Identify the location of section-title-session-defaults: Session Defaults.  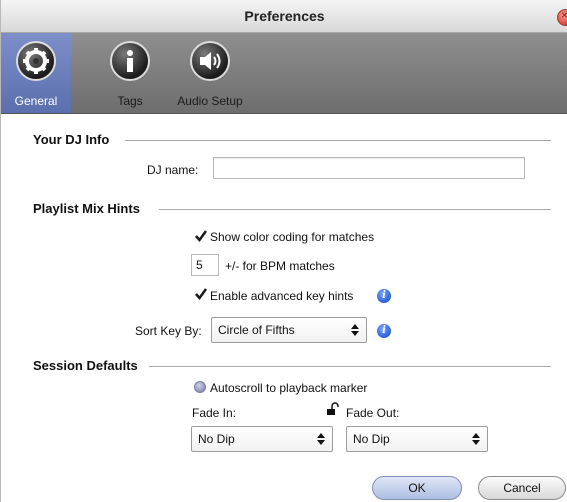
(85, 365).